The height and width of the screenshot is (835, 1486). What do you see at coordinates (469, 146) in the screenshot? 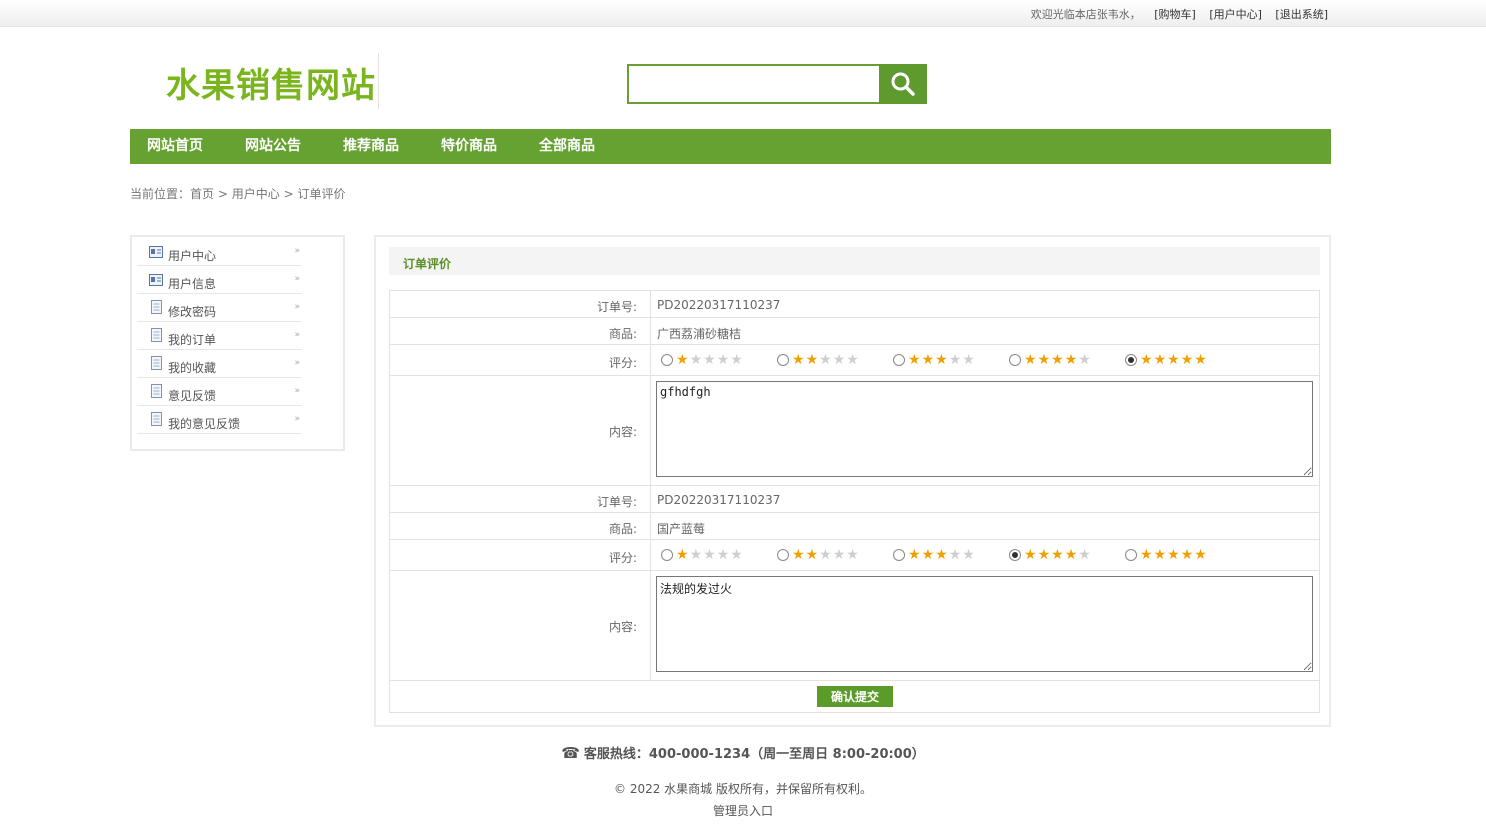
I see `nav-item-special: 特价商品` at bounding box center [469, 146].